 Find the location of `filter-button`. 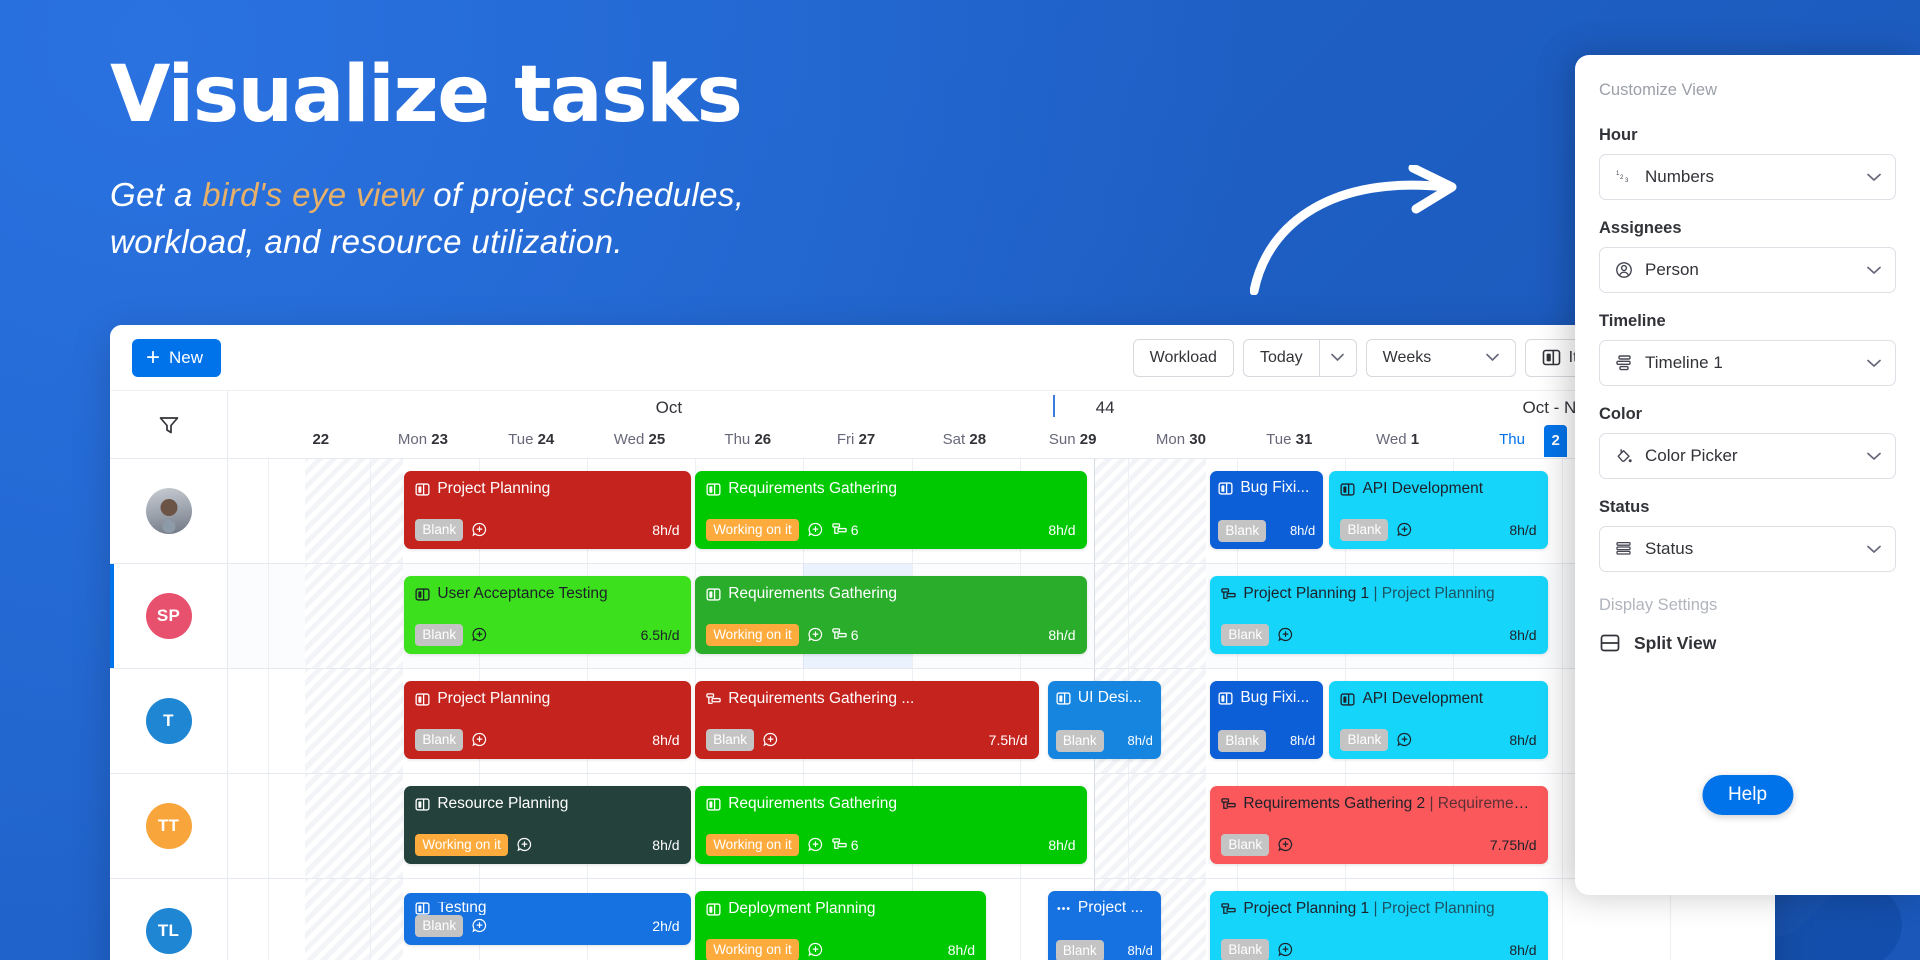

filter-button is located at coordinates (169, 424).